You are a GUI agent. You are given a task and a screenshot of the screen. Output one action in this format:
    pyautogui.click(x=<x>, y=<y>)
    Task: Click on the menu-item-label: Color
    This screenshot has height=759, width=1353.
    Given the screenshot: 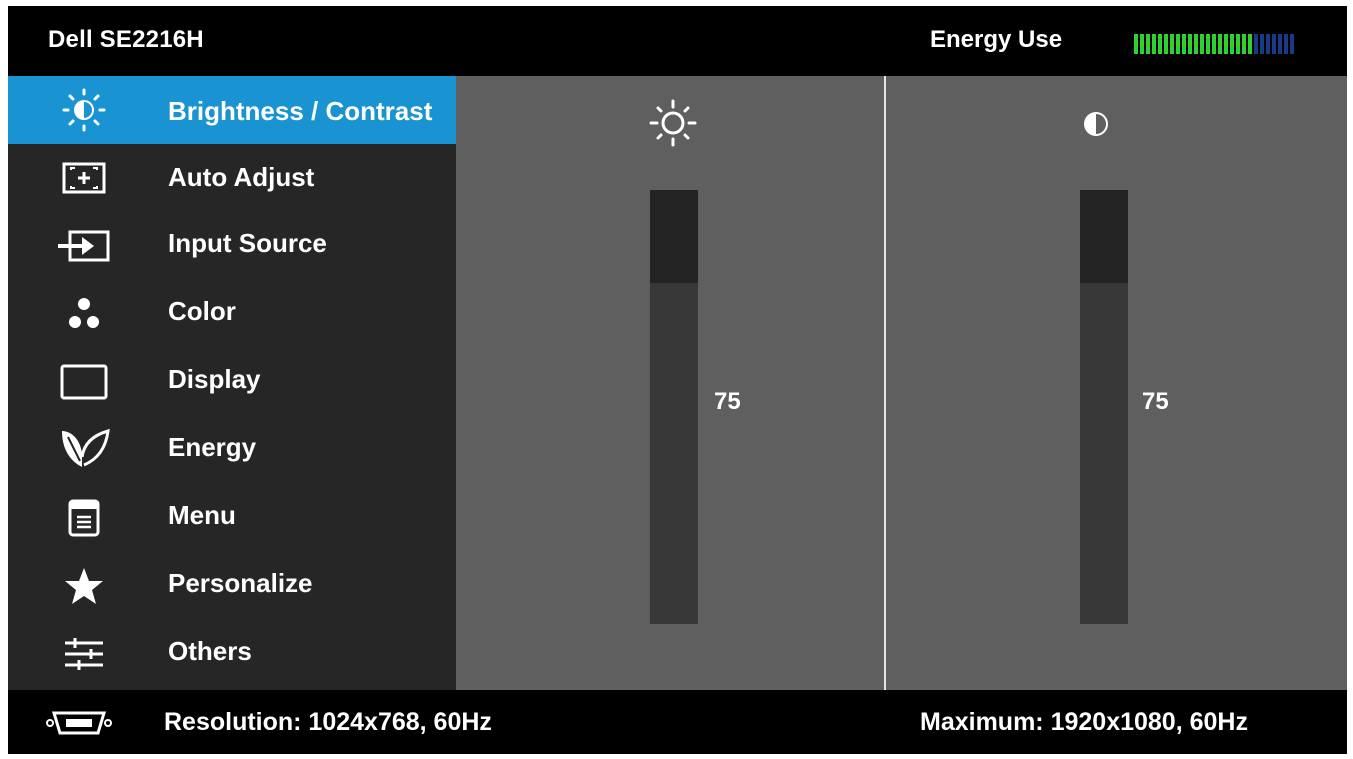 What is the action you would take?
    pyautogui.click(x=202, y=311)
    